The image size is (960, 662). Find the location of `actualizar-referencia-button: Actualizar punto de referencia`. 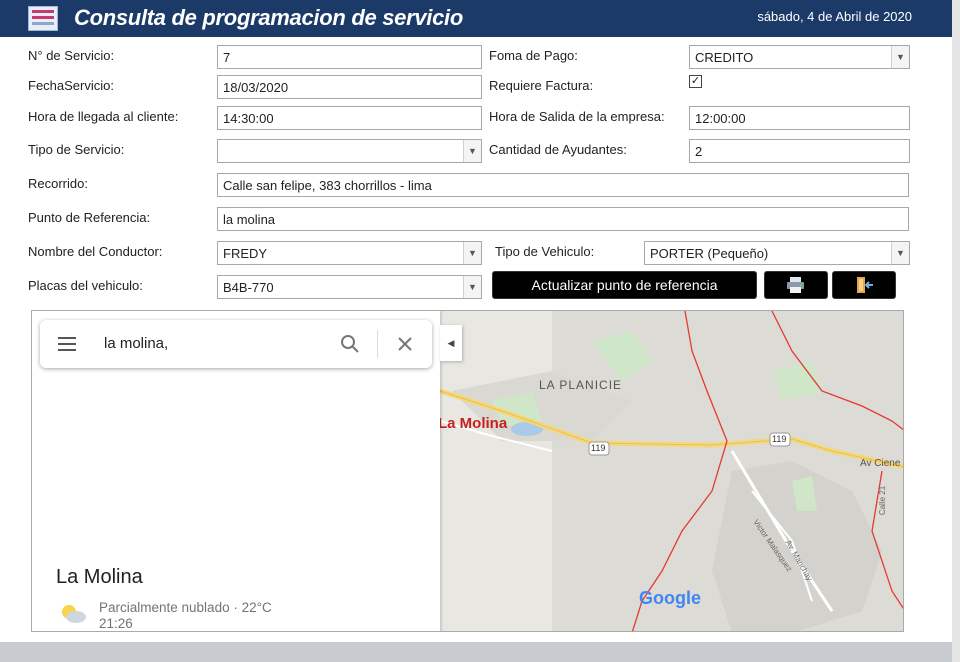

actualizar-referencia-button: Actualizar punto de referencia is located at coordinates (624, 285).